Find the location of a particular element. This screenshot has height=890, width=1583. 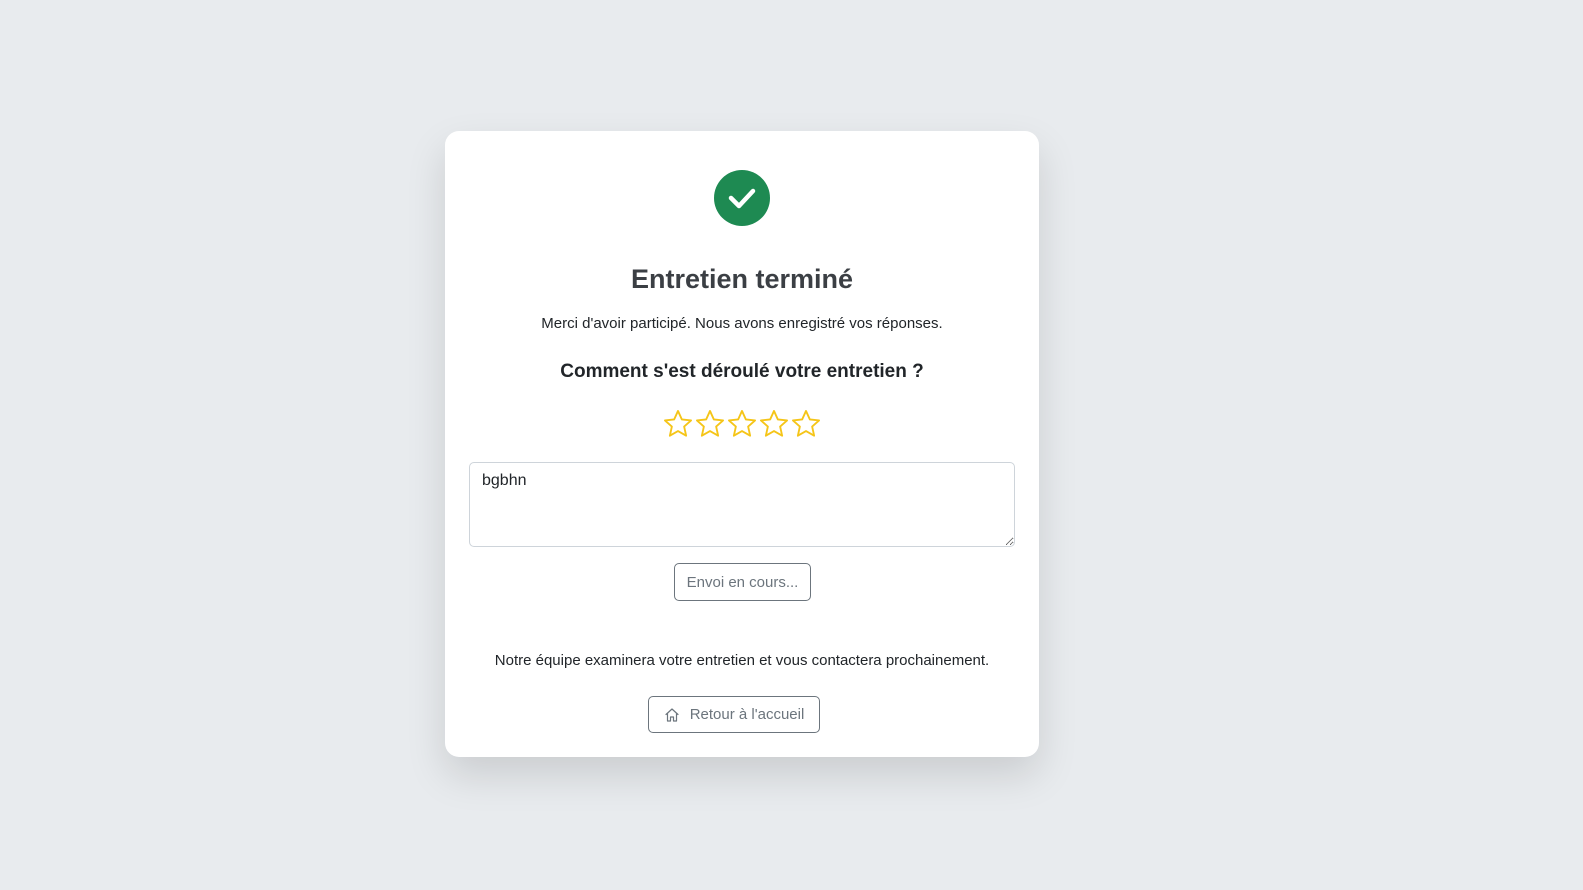

star-rating is located at coordinates (742, 424).